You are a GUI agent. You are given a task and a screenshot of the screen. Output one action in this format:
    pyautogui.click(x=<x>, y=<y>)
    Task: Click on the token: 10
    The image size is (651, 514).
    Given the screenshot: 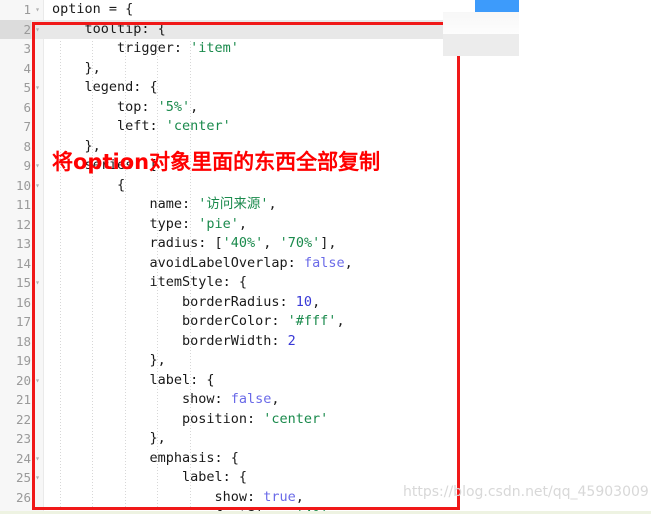 What is the action you would take?
    pyautogui.click(x=304, y=301)
    